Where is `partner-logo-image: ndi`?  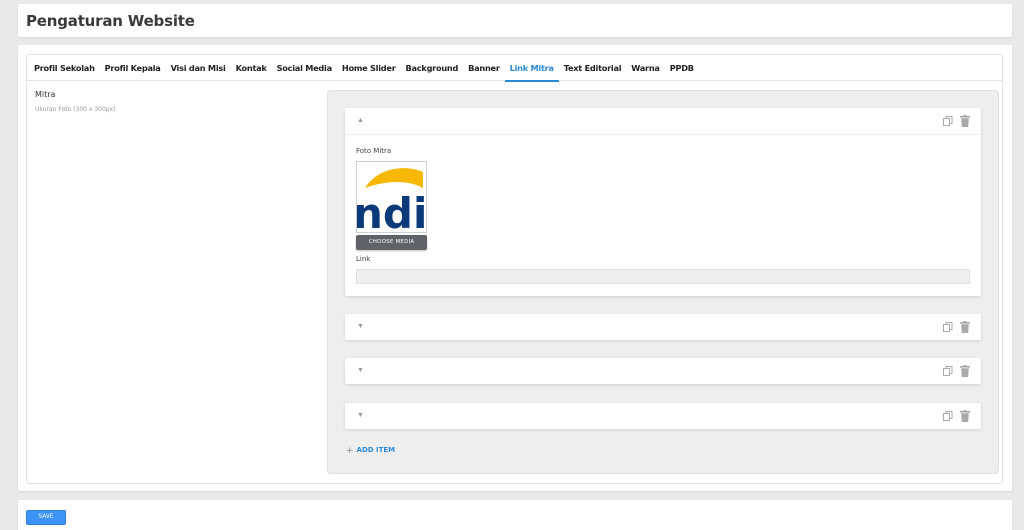 partner-logo-image: ndi is located at coordinates (391, 197).